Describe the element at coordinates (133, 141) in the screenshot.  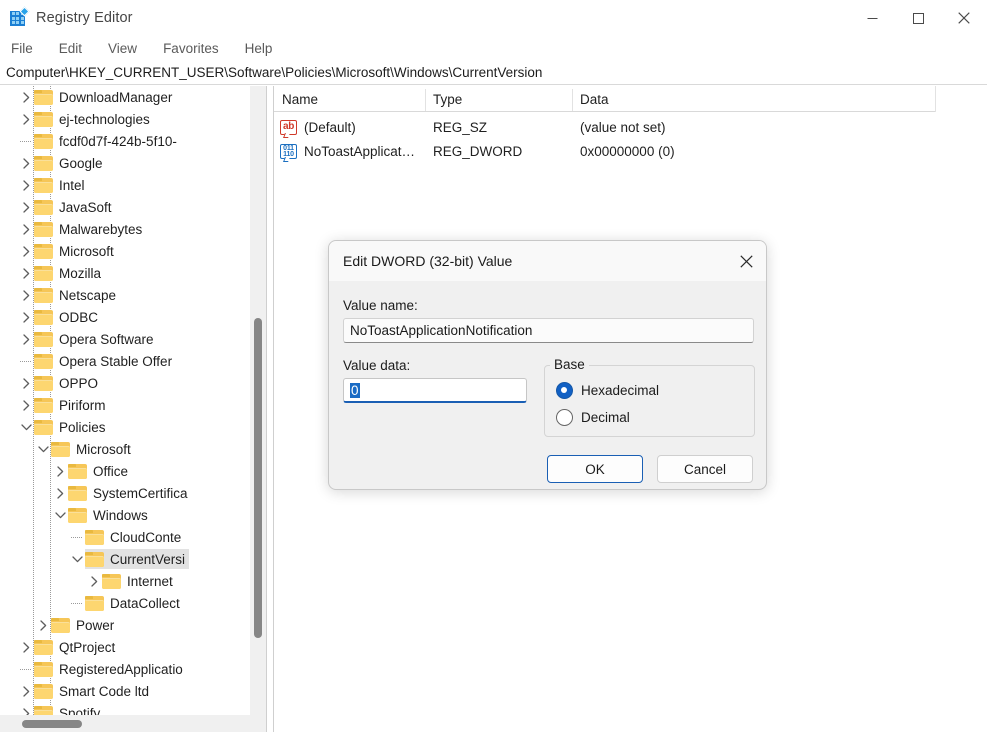
I see `tree-item-fcdf0d7f-424b-5f10: fcdf0d7f-424b-5f10-` at that location.